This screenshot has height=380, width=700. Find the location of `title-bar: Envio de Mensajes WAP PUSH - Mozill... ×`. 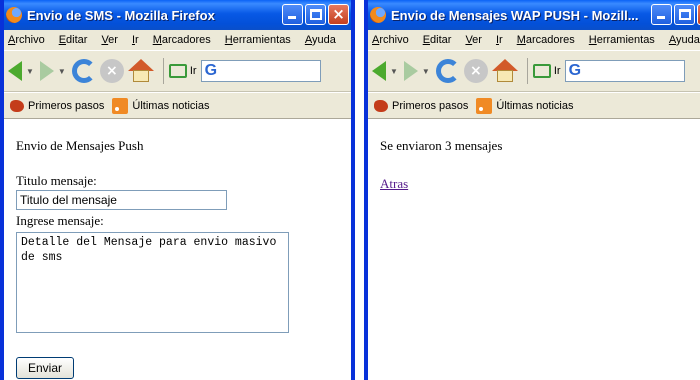

title-bar: Envio de Mensajes WAP PUSH - Mozill... × is located at coordinates (534, 15).